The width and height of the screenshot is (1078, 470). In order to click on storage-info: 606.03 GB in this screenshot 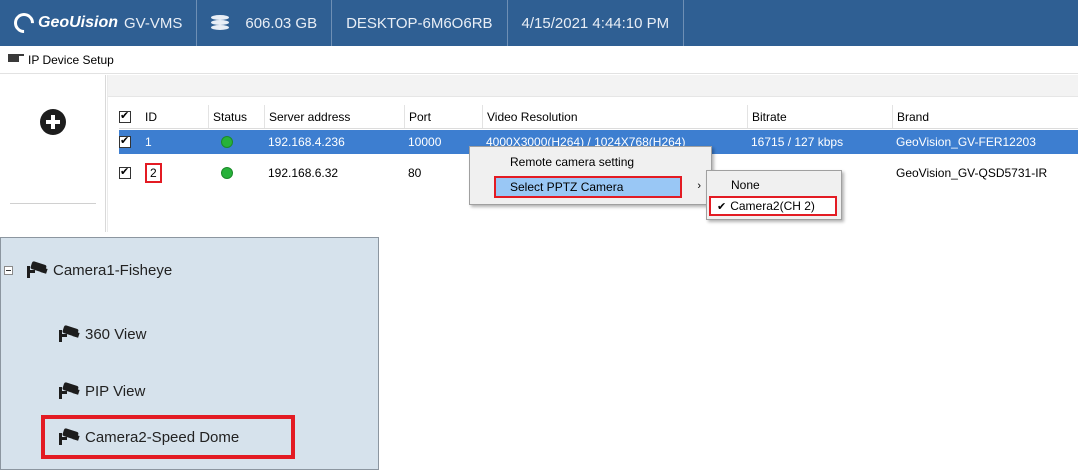, I will do `click(264, 23)`.